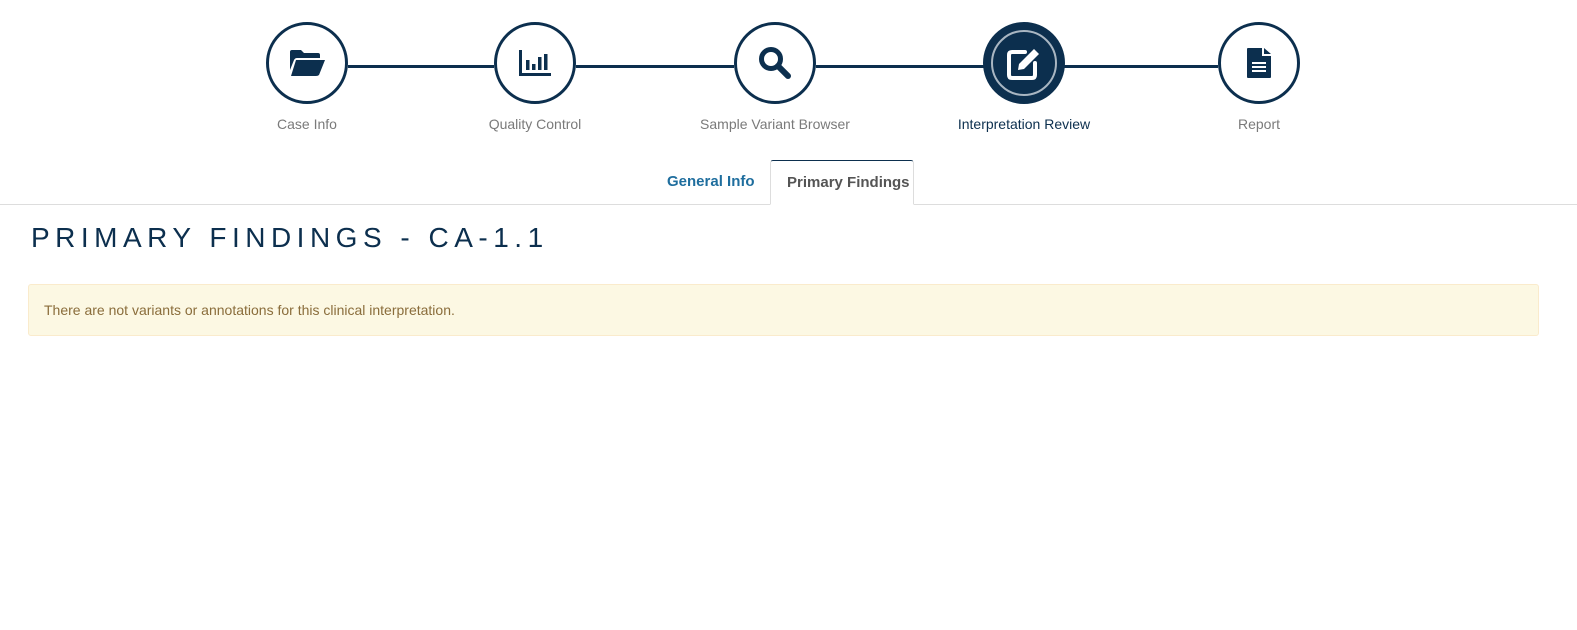  I want to click on folder-open-icon, so click(307, 63).